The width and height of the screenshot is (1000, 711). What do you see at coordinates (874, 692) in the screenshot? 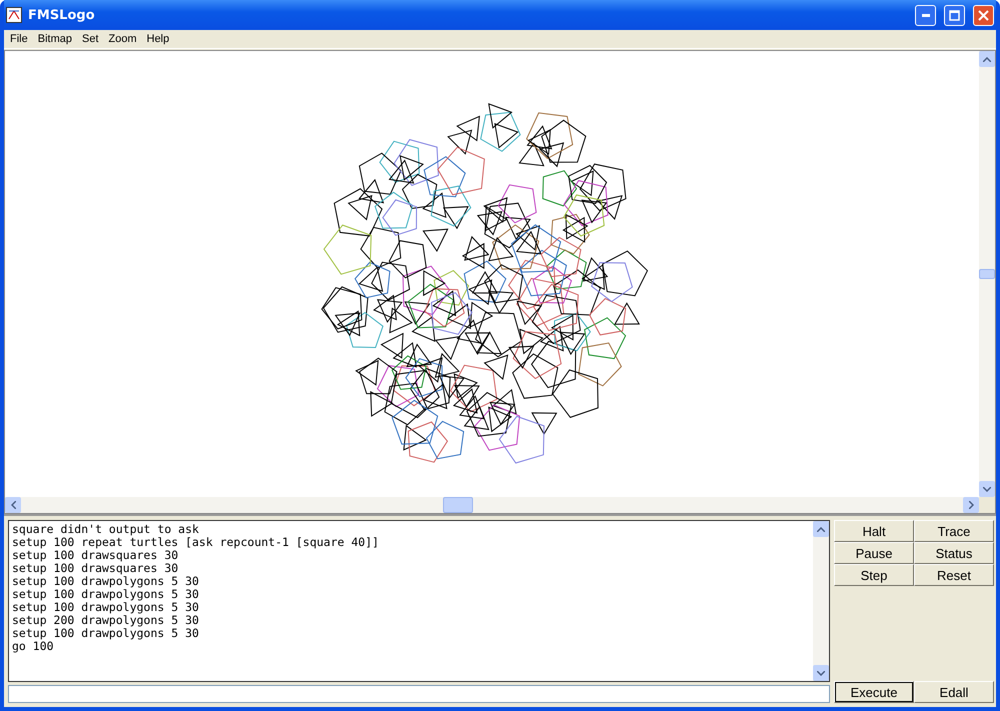
I see `control-button: Execute` at bounding box center [874, 692].